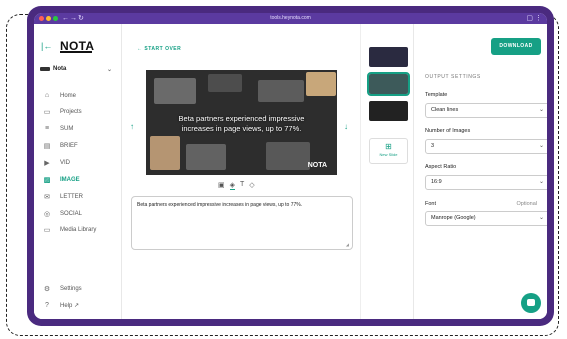 This screenshot has width=567, height=339. Describe the element at coordinates (47, 146) in the screenshot. I see `document-icon: ▤` at that location.